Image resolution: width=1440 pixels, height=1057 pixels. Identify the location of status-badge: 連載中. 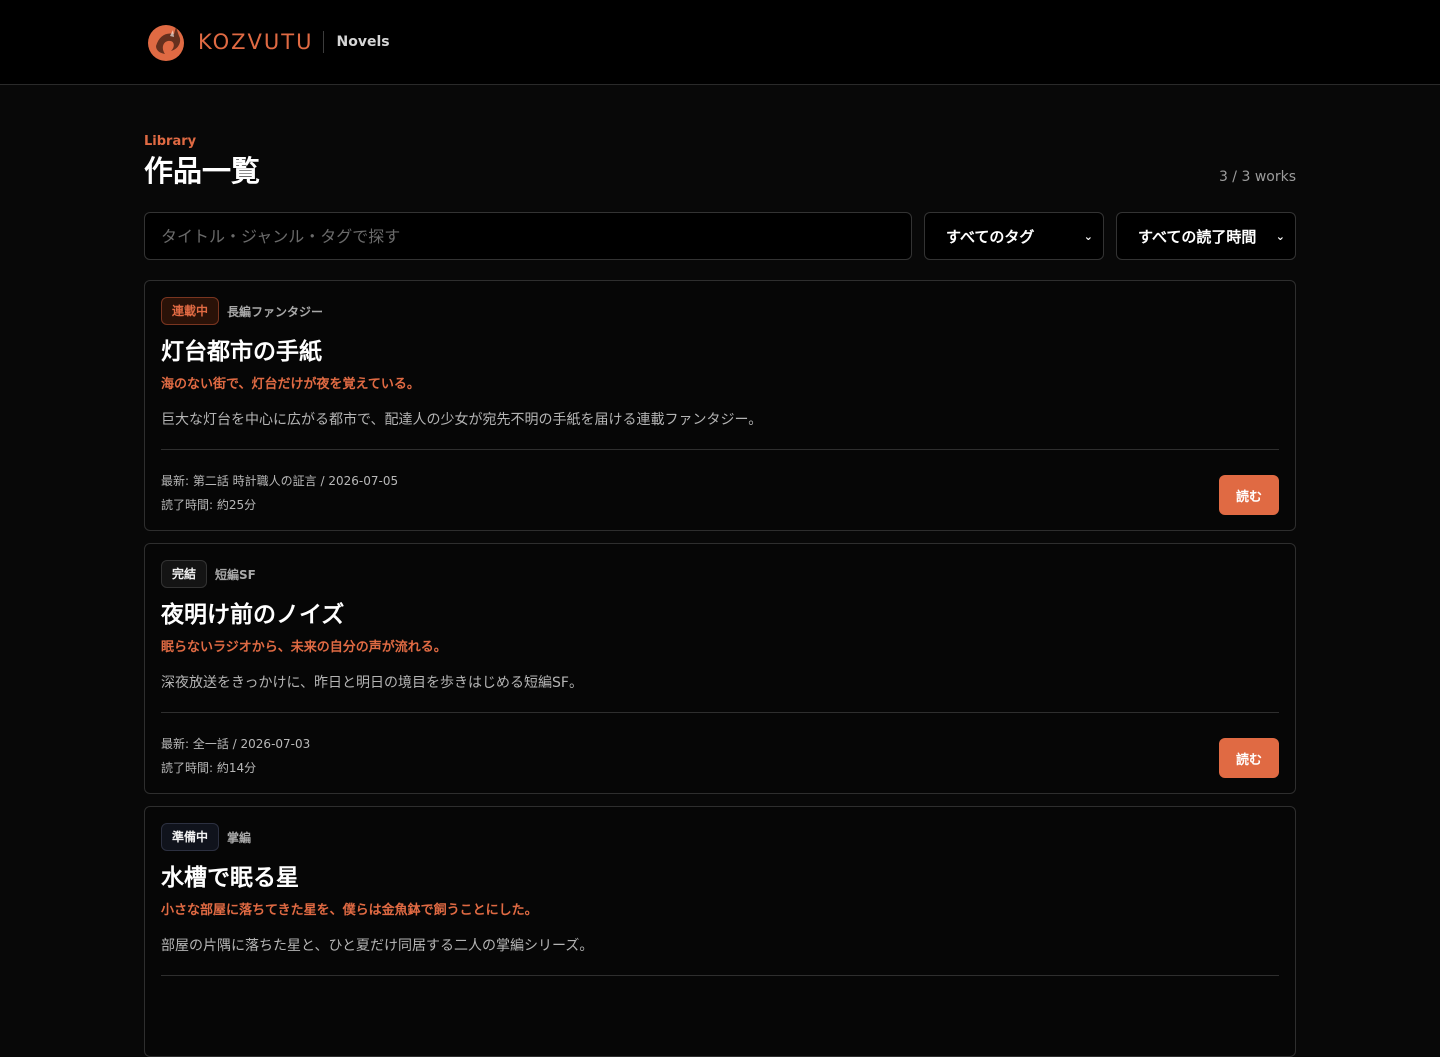
(190, 311).